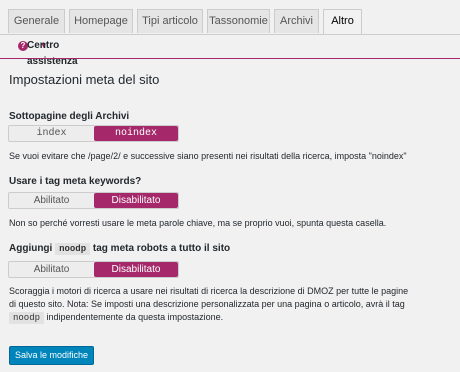 The image size is (460, 372). I want to click on help-center-label: Centro assistenza, so click(52, 53).